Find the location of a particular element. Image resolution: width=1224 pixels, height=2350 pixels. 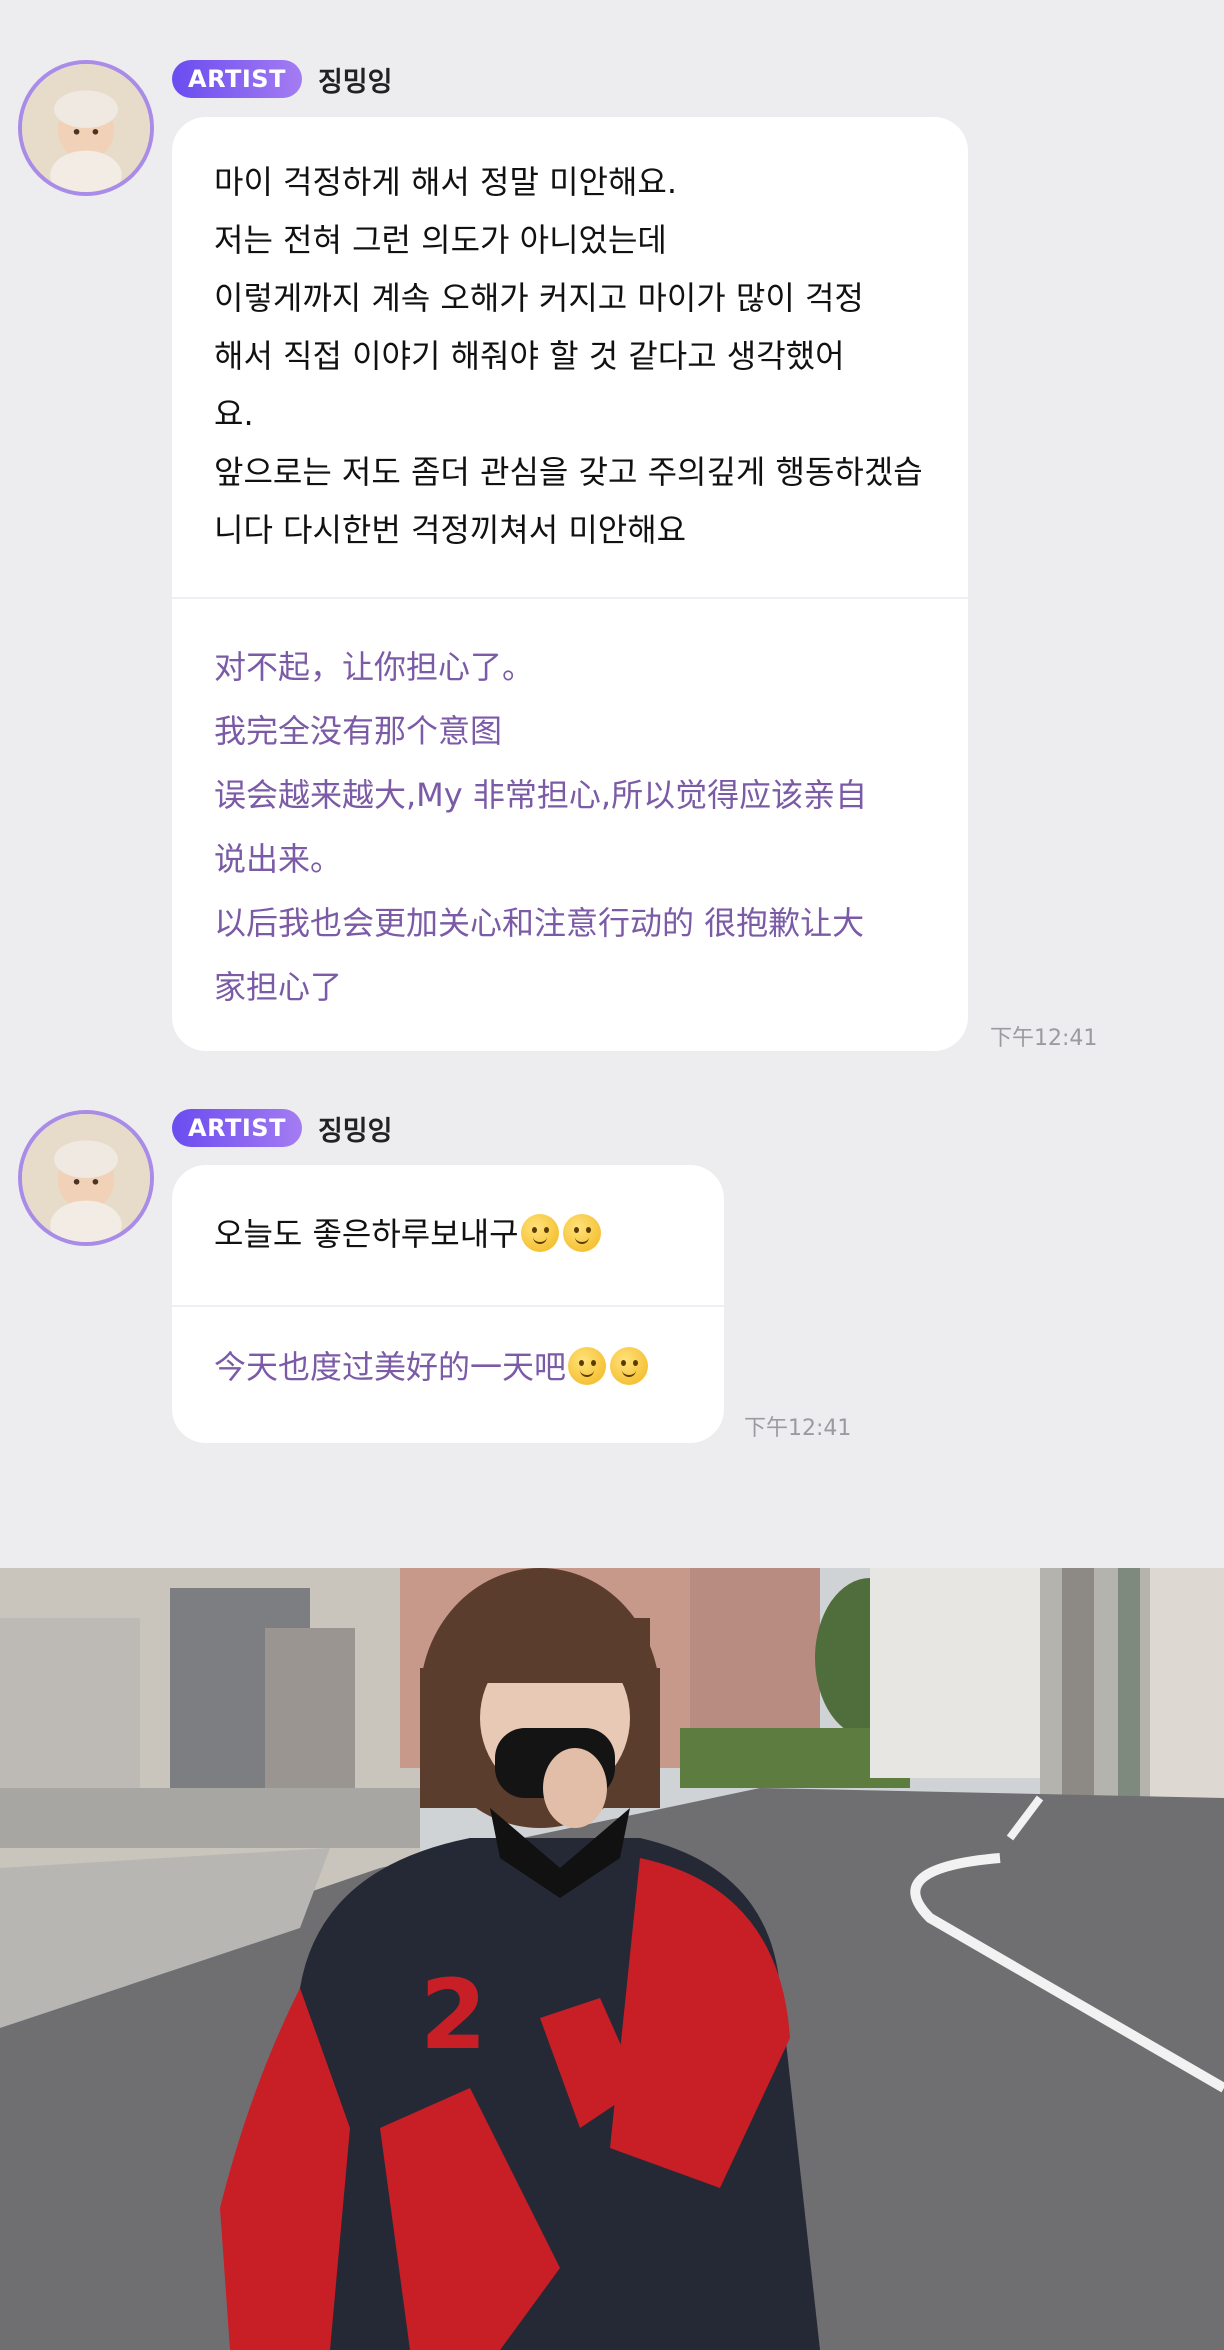

message-bubble: 오늘도 좋은하루보내구 今天也度过美好的一天吧 is located at coordinates (448, 1304).